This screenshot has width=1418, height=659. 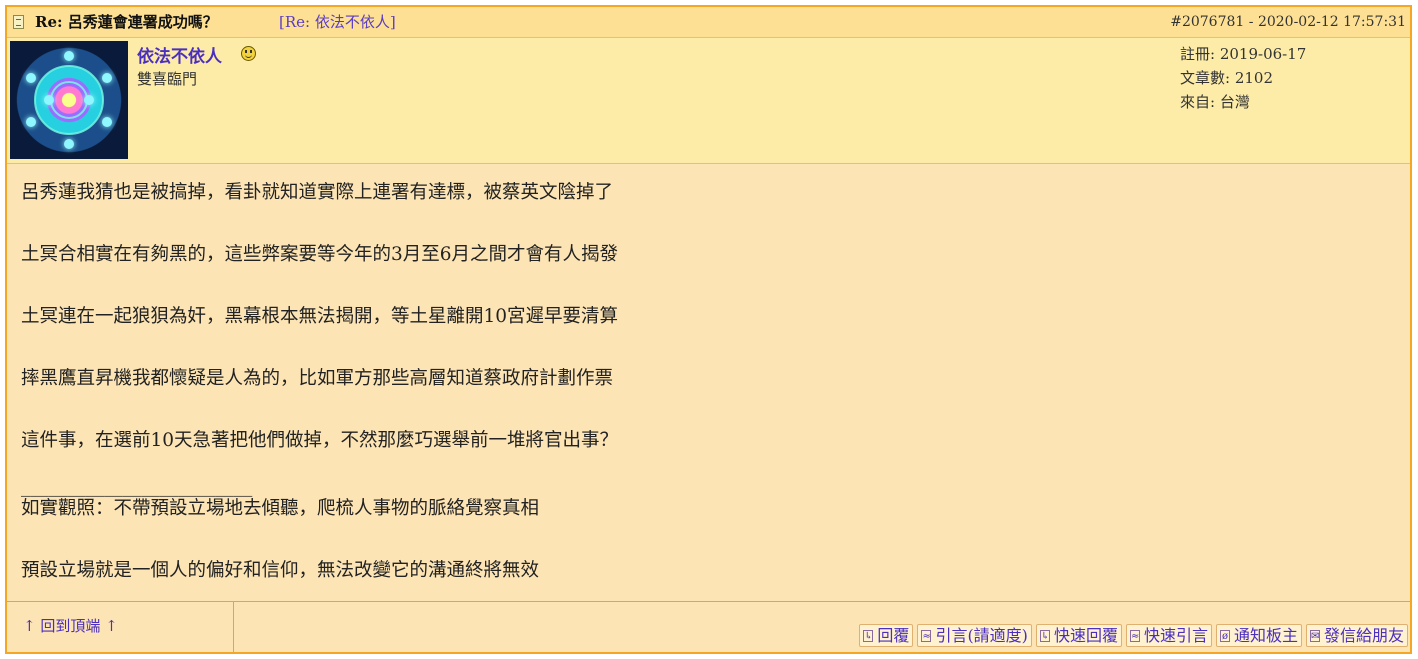 I want to click on email-friend-label: 發信給朋友, so click(x=1363, y=635).